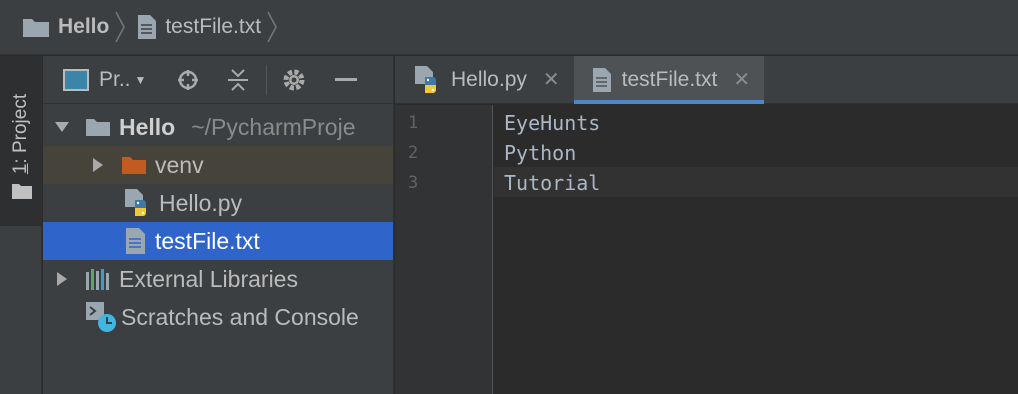 This screenshot has height=394, width=1018. What do you see at coordinates (413, 123) in the screenshot?
I see `line-number: 1` at bounding box center [413, 123].